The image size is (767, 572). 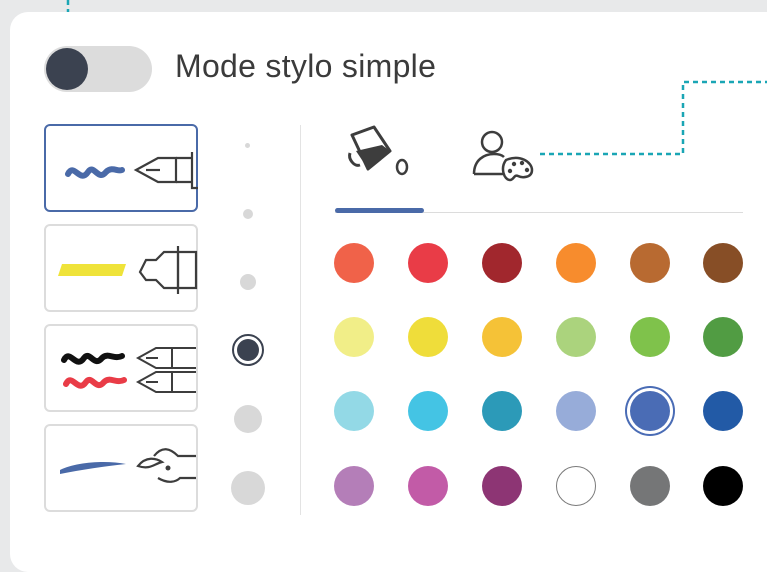 I want to click on user-palette-icon, so click(x=503, y=156).